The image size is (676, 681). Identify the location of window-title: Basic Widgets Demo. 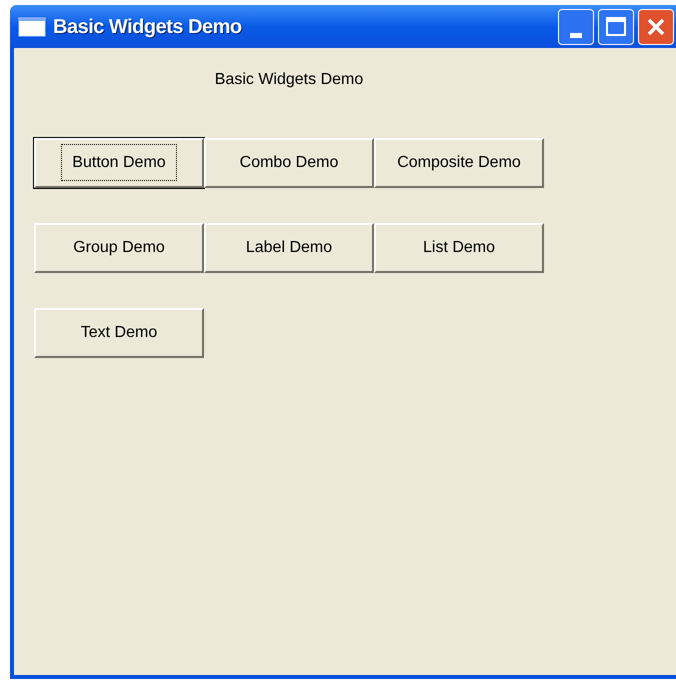
(147, 27).